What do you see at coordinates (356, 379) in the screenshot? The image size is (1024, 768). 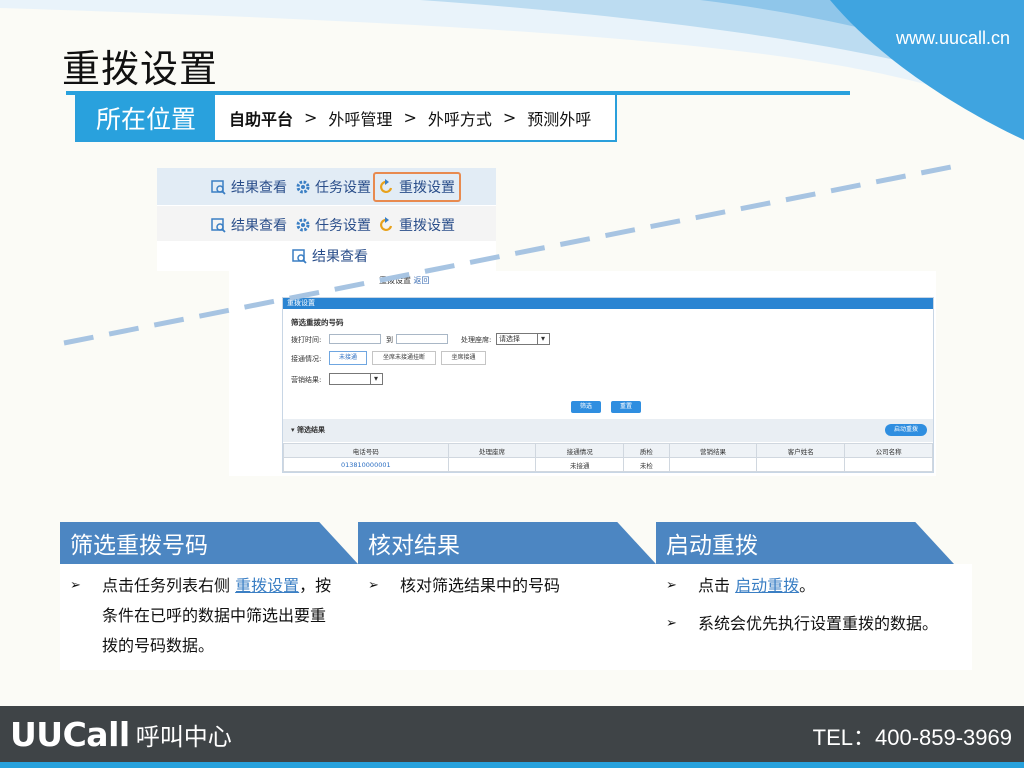 I see `marketing-select` at bounding box center [356, 379].